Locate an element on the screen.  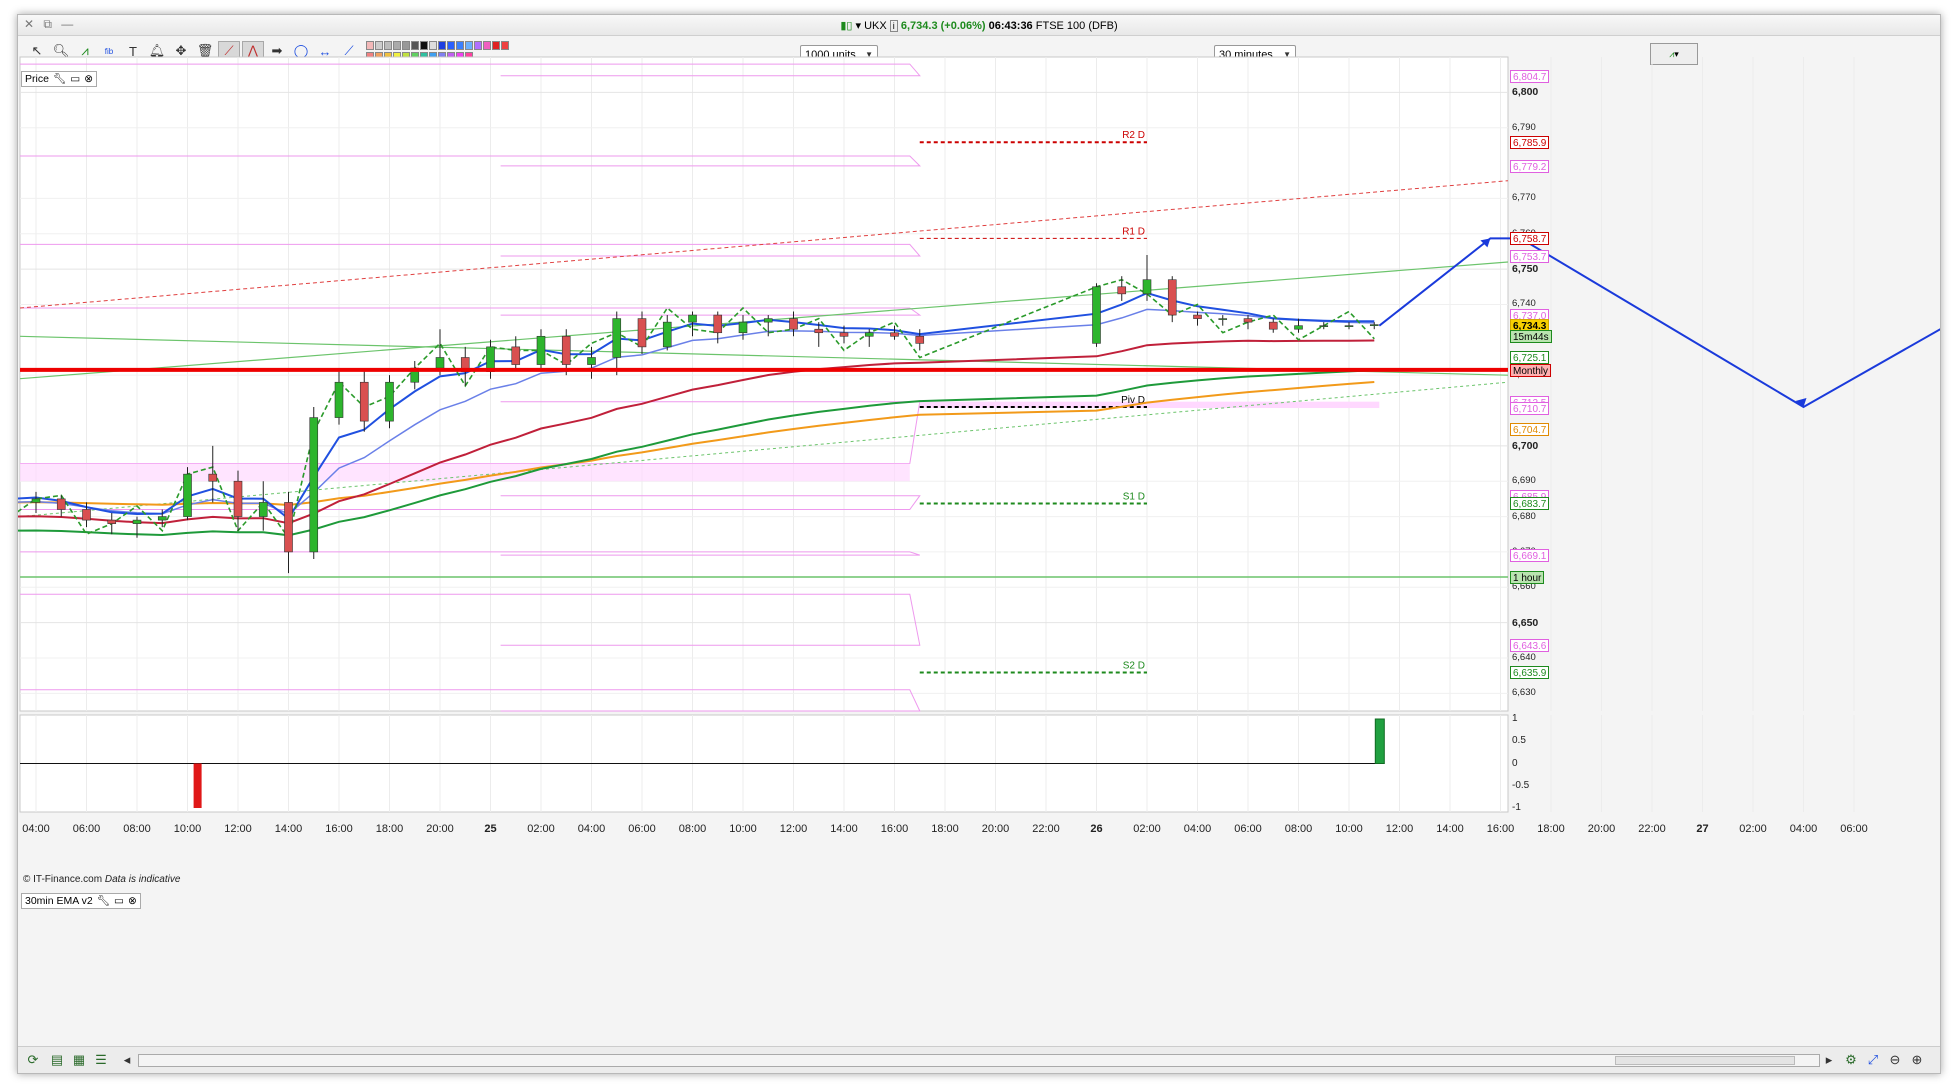
time-axis-label: 27 is located at coordinates (1702, 829).